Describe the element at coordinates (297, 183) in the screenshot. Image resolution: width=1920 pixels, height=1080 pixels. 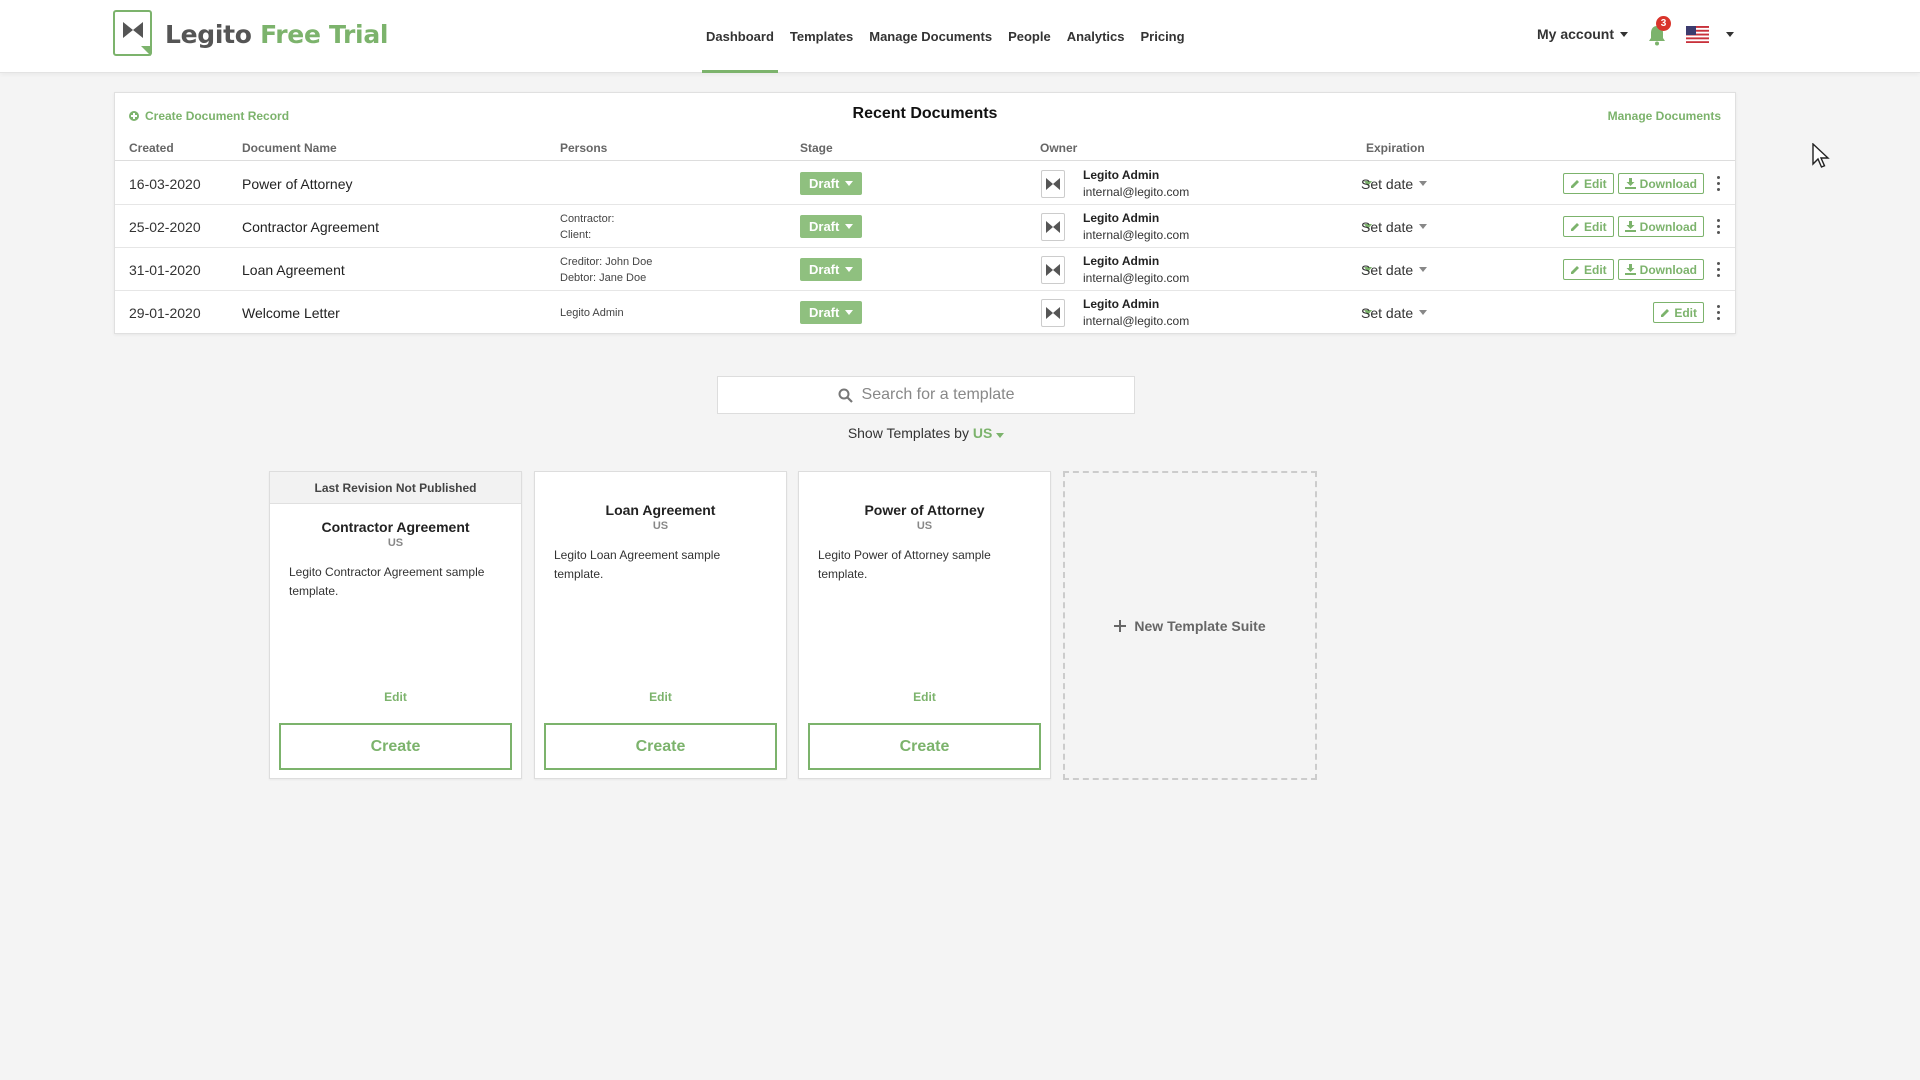
I see `document-name-link: Power of Attorney` at that location.